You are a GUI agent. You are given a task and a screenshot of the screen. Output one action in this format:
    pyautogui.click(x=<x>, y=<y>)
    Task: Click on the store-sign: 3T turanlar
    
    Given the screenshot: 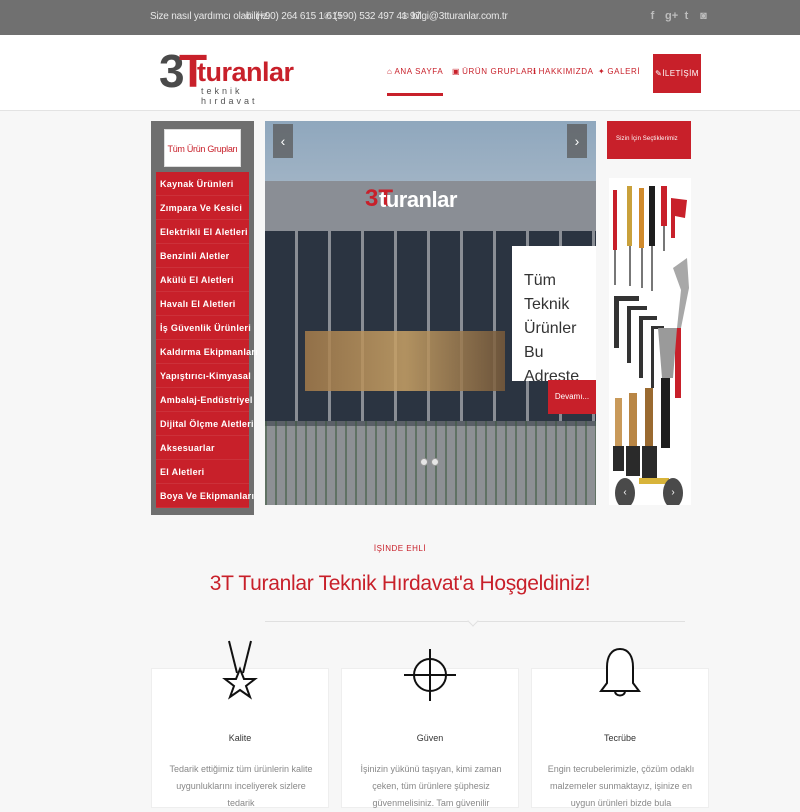 What is the action you would take?
    pyautogui.click(x=430, y=206)
    